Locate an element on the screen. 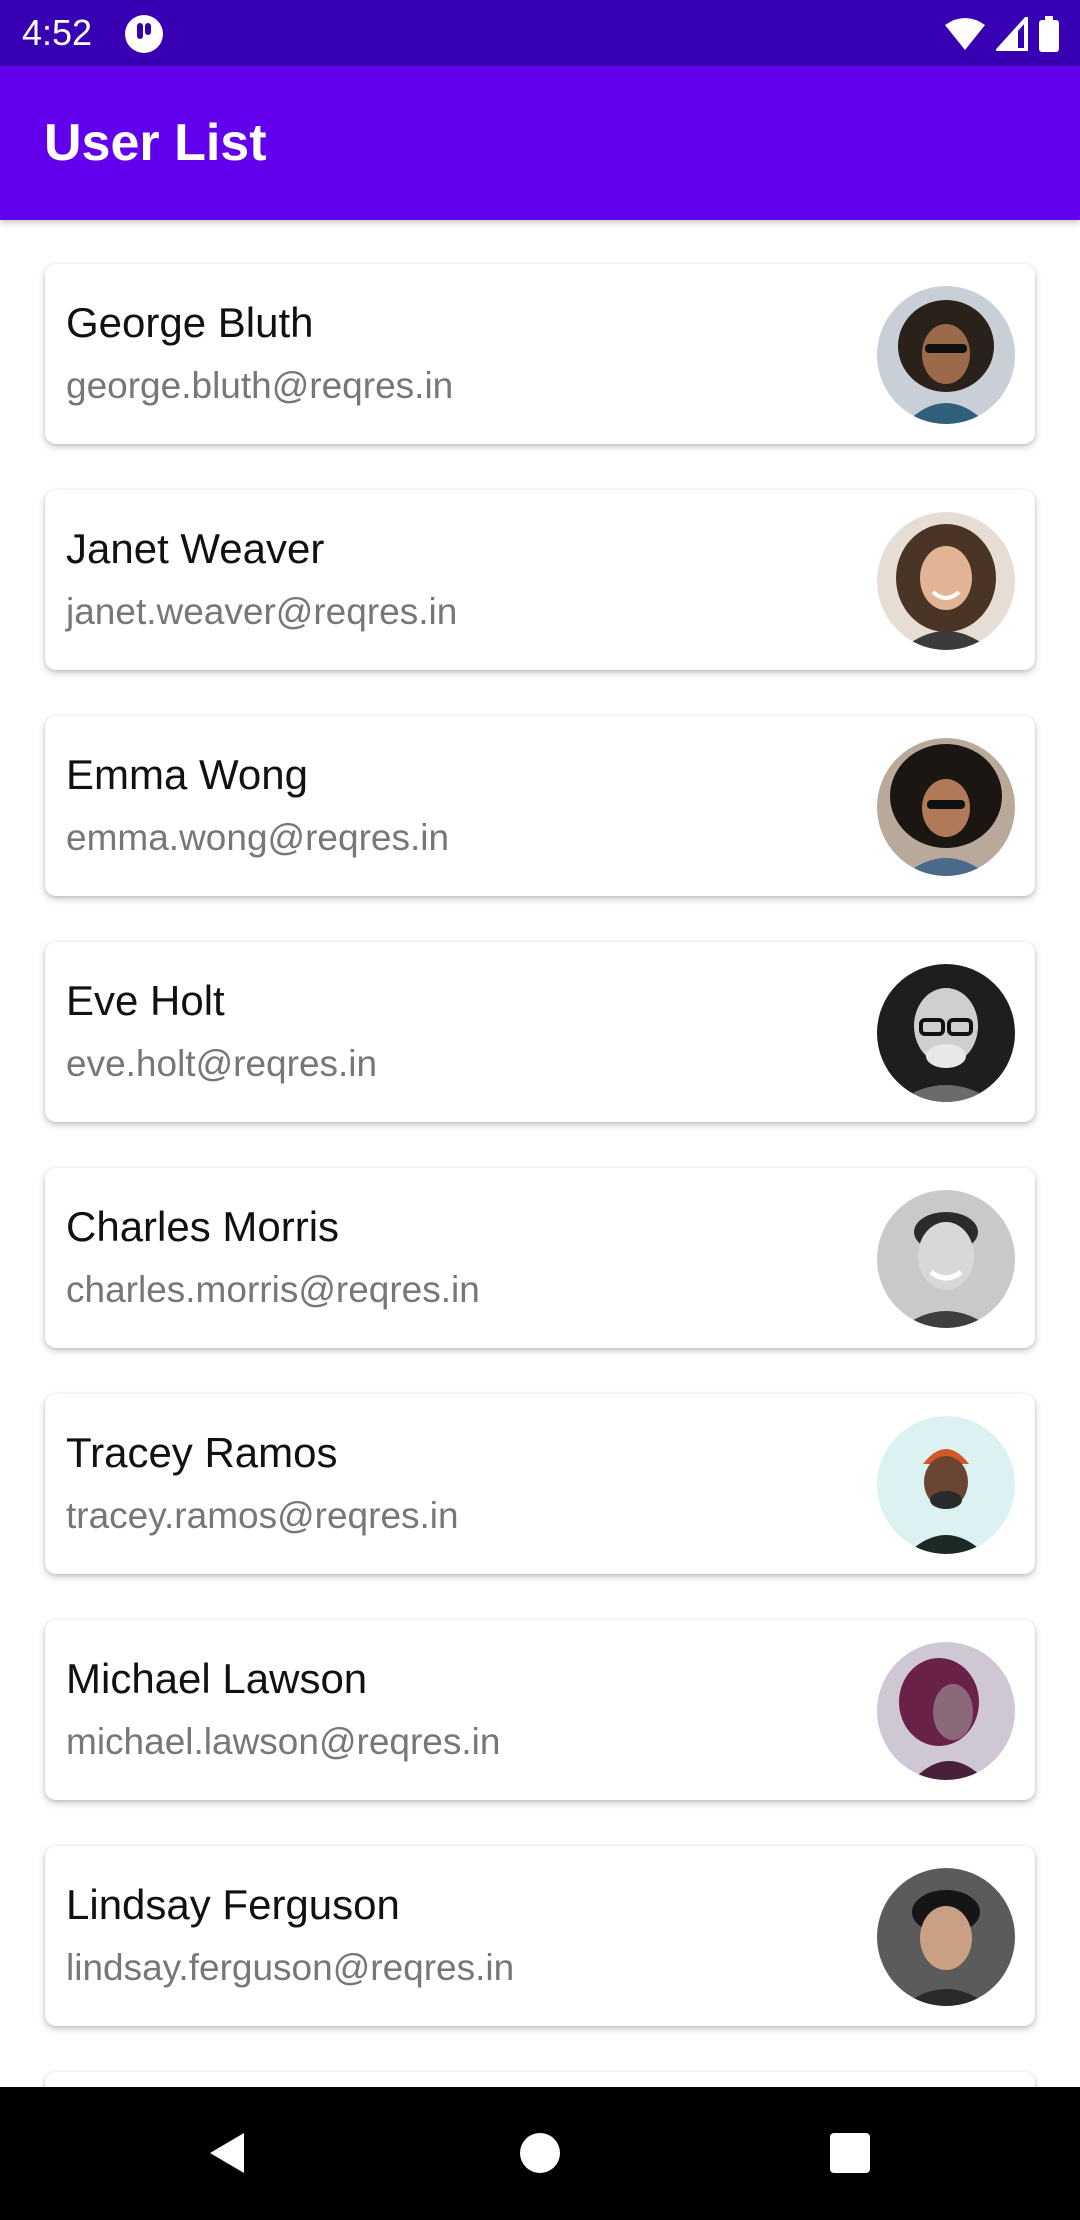 This screenshot has height=2220, width=1080. user-email: tracey.ramos@reqres.in is located at coordinates (262, 1515).